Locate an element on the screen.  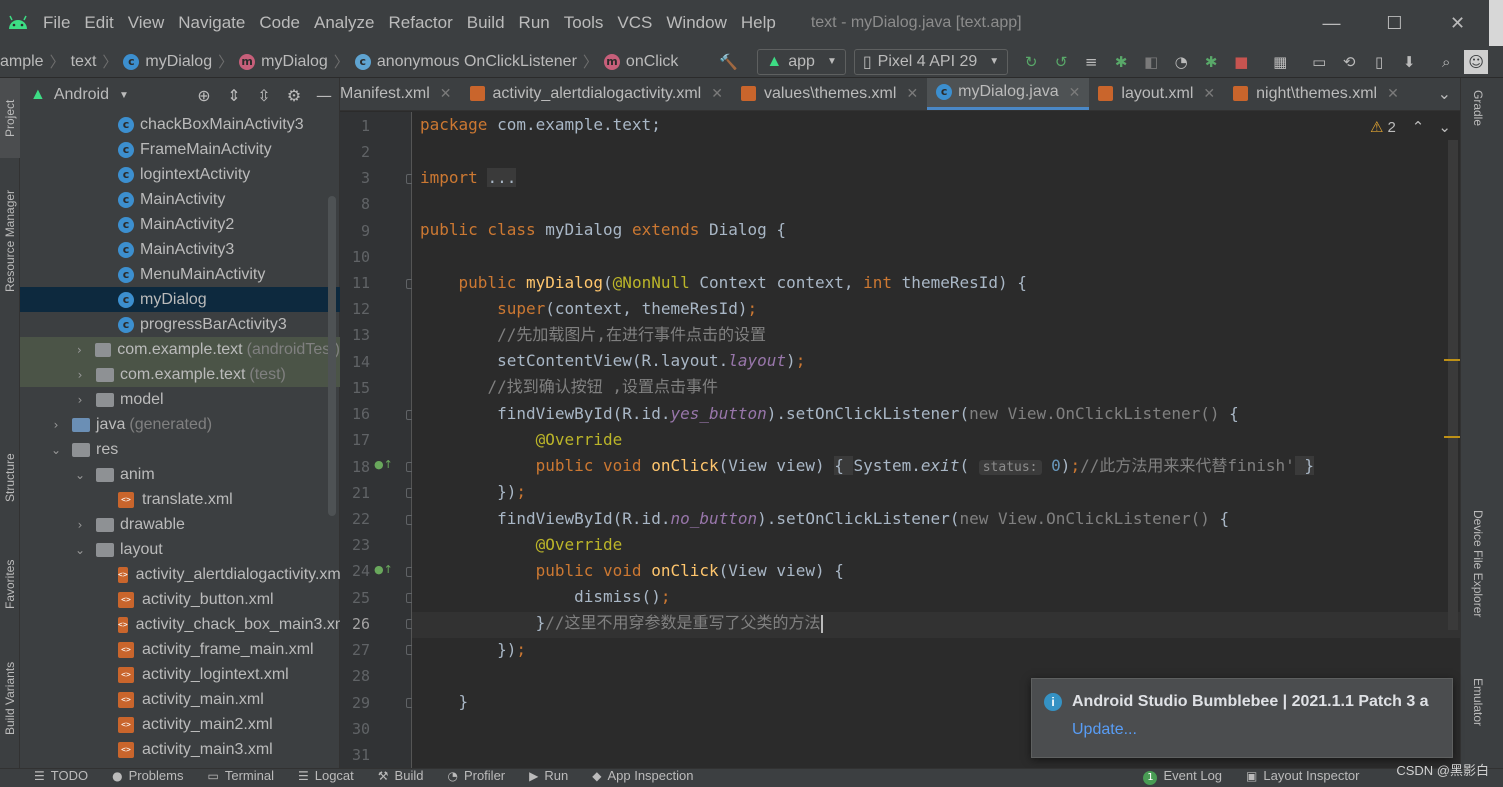
tree-item: c MenuMainActivity is located at coordinates (180, 274).